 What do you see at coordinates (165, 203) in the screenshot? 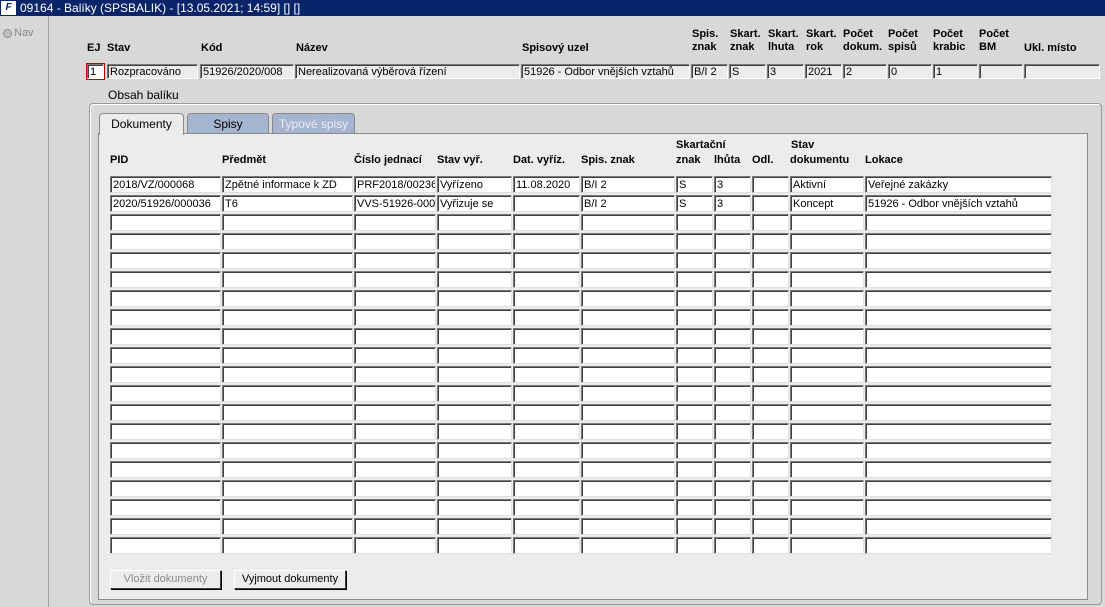
I see `cell-pid: 2020/51926/000036` at bounding box center [165, 203].